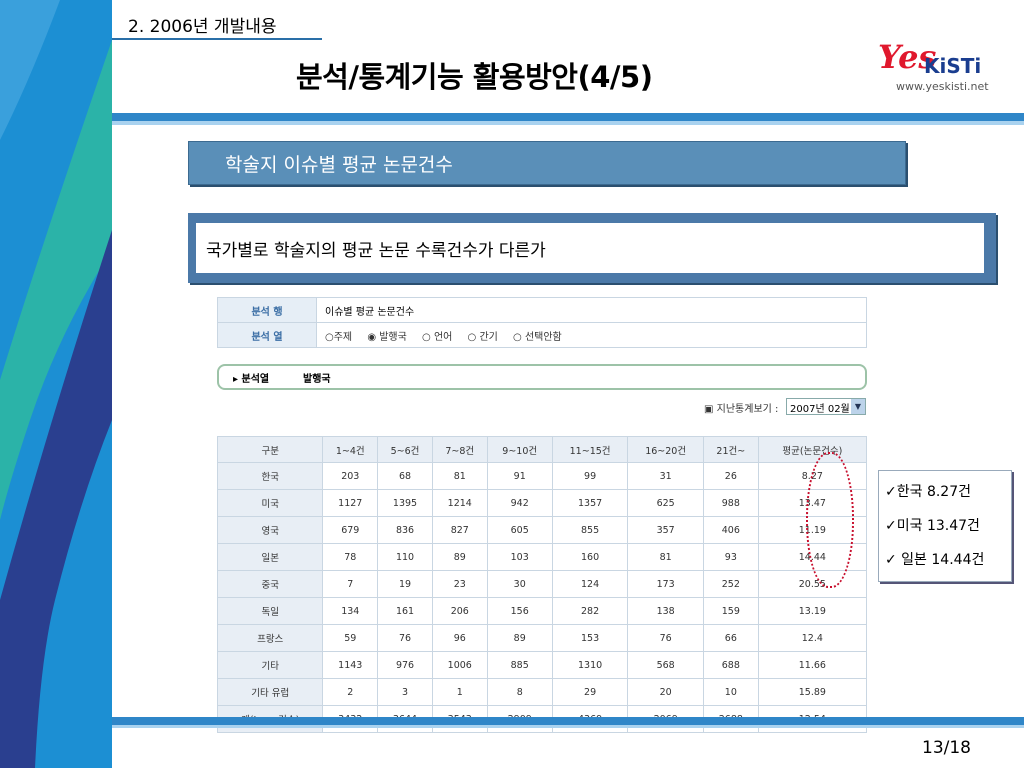 The image size is (1024, 768). I want to click on table-cell: 568, so click(665, 665).